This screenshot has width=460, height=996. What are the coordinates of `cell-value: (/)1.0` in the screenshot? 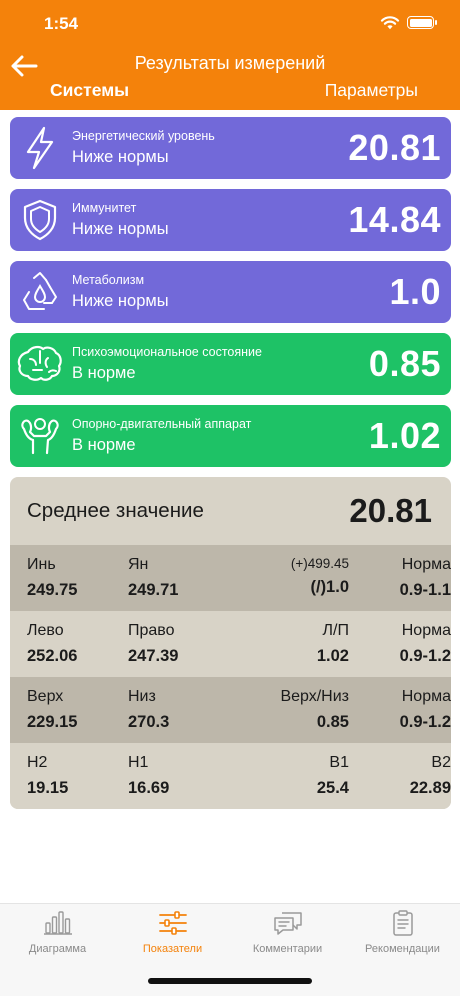 It's located at (329, 587).